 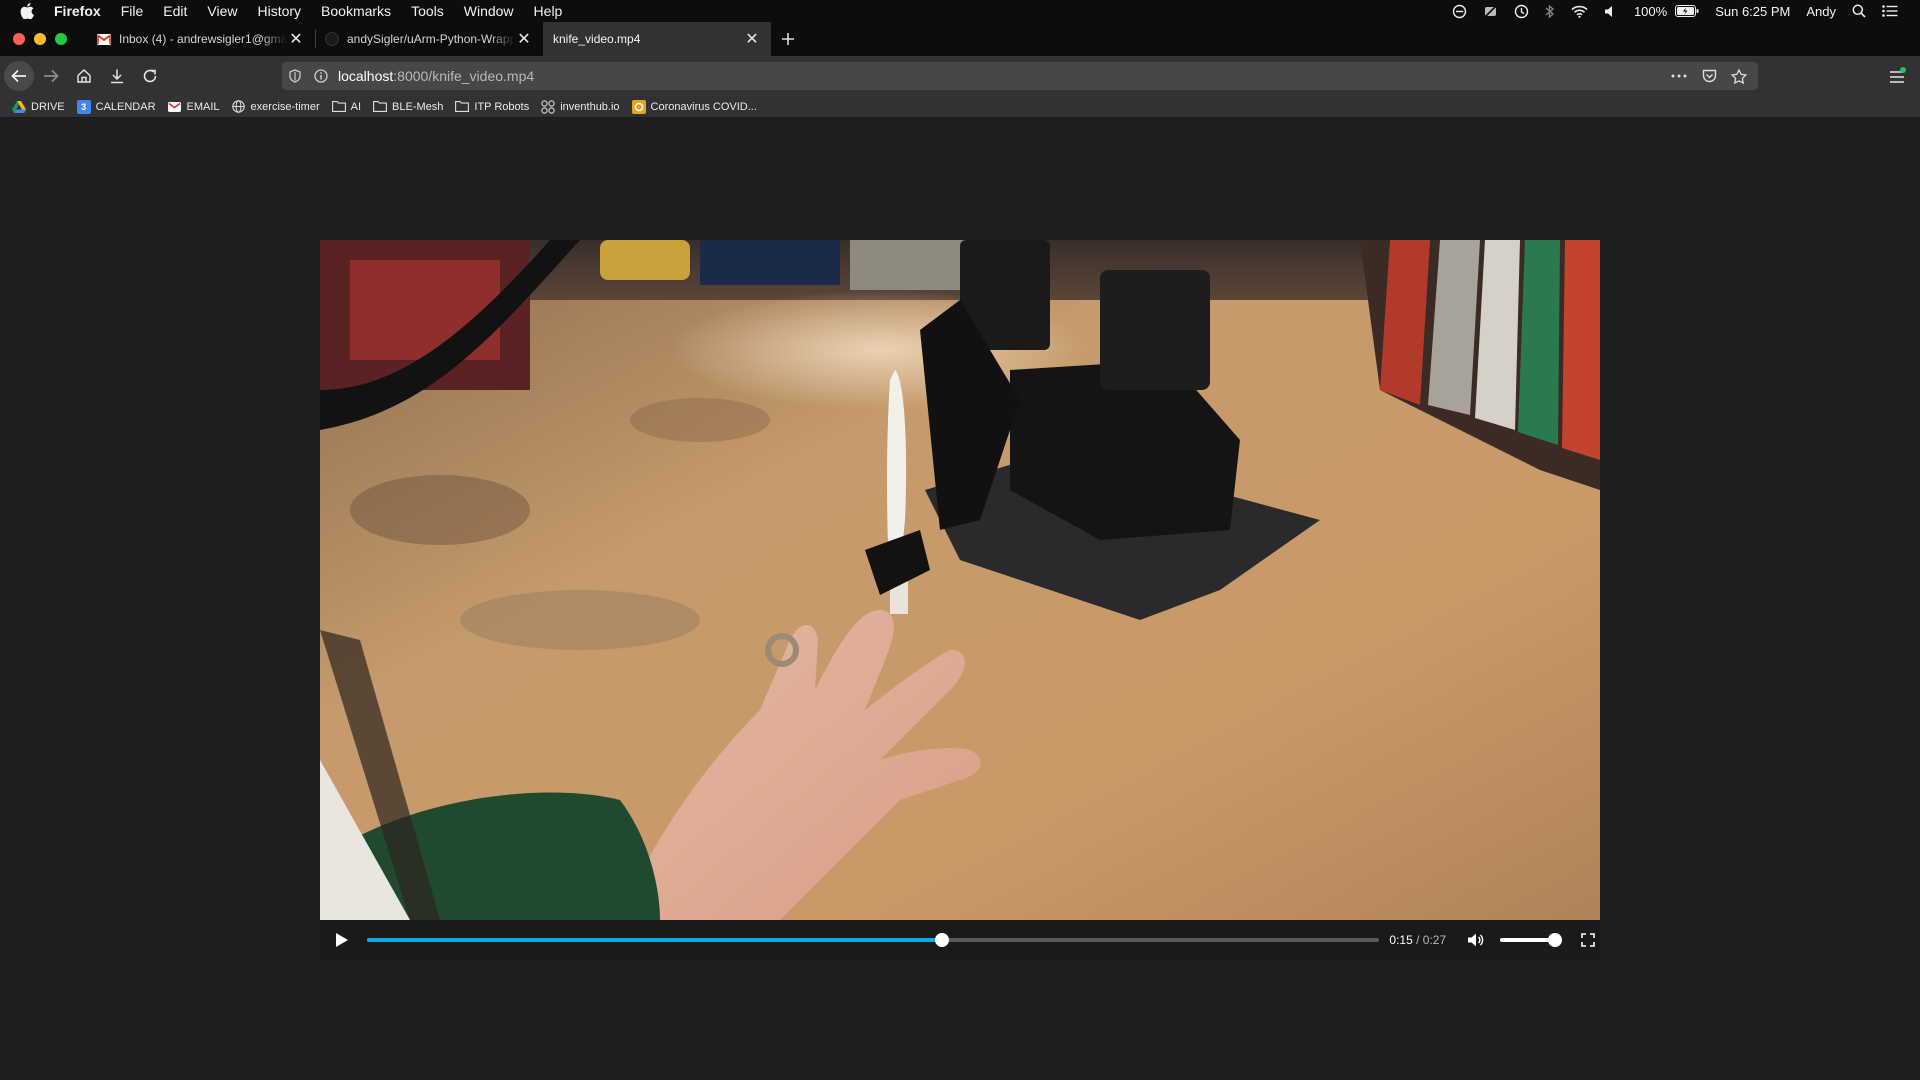 I want to click on bookmark-label: CALENDAR, so click(x=125, y=106).